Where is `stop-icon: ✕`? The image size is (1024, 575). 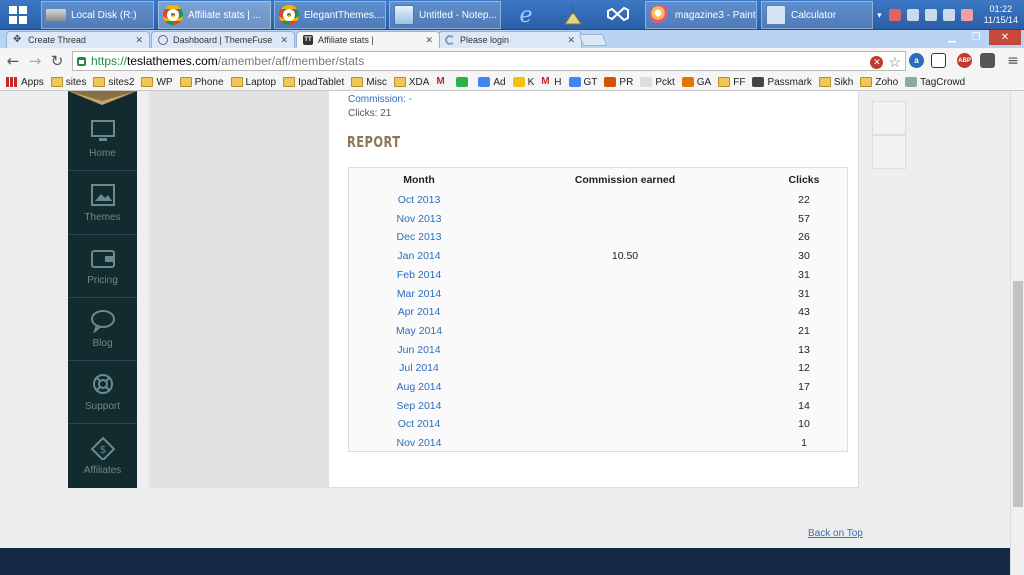 stop-icon: ✕ is located at coordinates (877, 62).